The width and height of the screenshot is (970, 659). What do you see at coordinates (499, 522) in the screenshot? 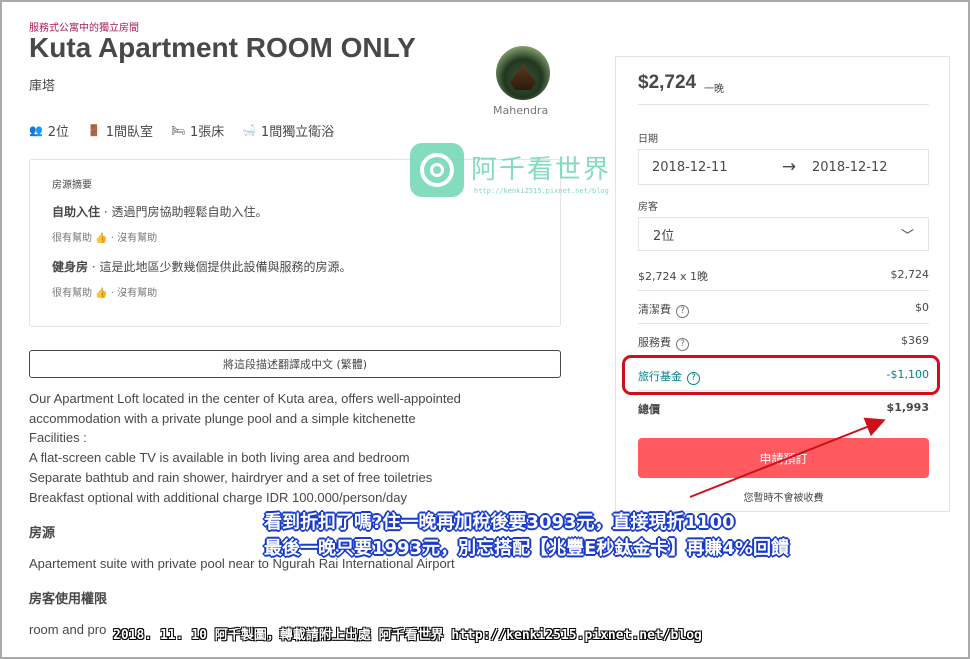
I see `annotation-line-1: 看到折扣了嗎?住一晚再加稅後要3093元，直接現折1100` at bounding box center [499, 522].